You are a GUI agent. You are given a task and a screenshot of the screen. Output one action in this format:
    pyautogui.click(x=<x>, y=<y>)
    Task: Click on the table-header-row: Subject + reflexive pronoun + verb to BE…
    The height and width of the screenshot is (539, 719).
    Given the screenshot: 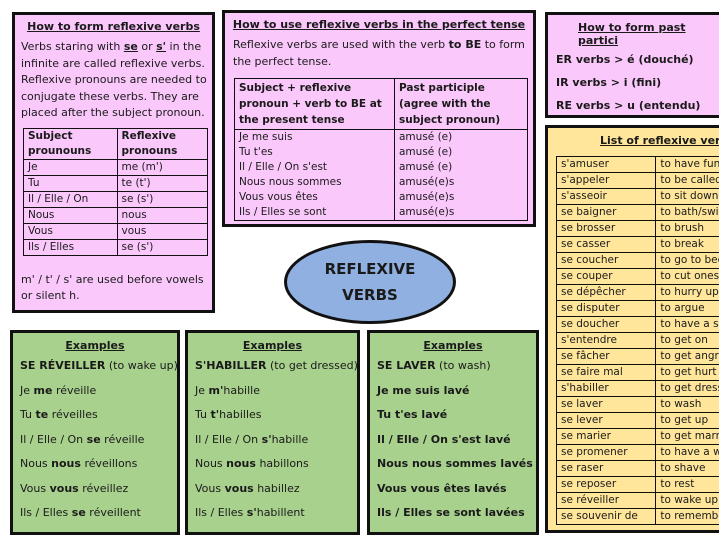 What is the action you would take?
    pyautogui.click(x=381, y=104)
    